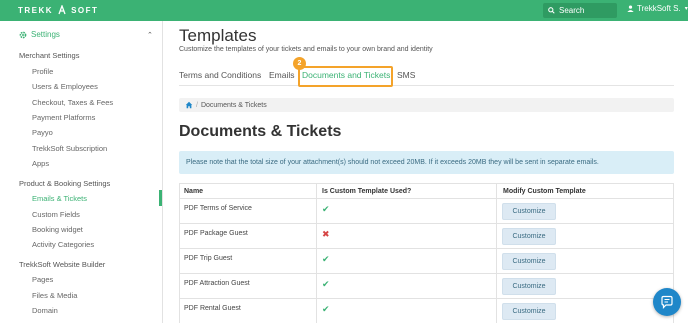  What do you see at coordinates (426, 311) in the screenshot?
I see `table-row: PDF Rental Guest ✔ Customize` at bounding box center [426, 311].